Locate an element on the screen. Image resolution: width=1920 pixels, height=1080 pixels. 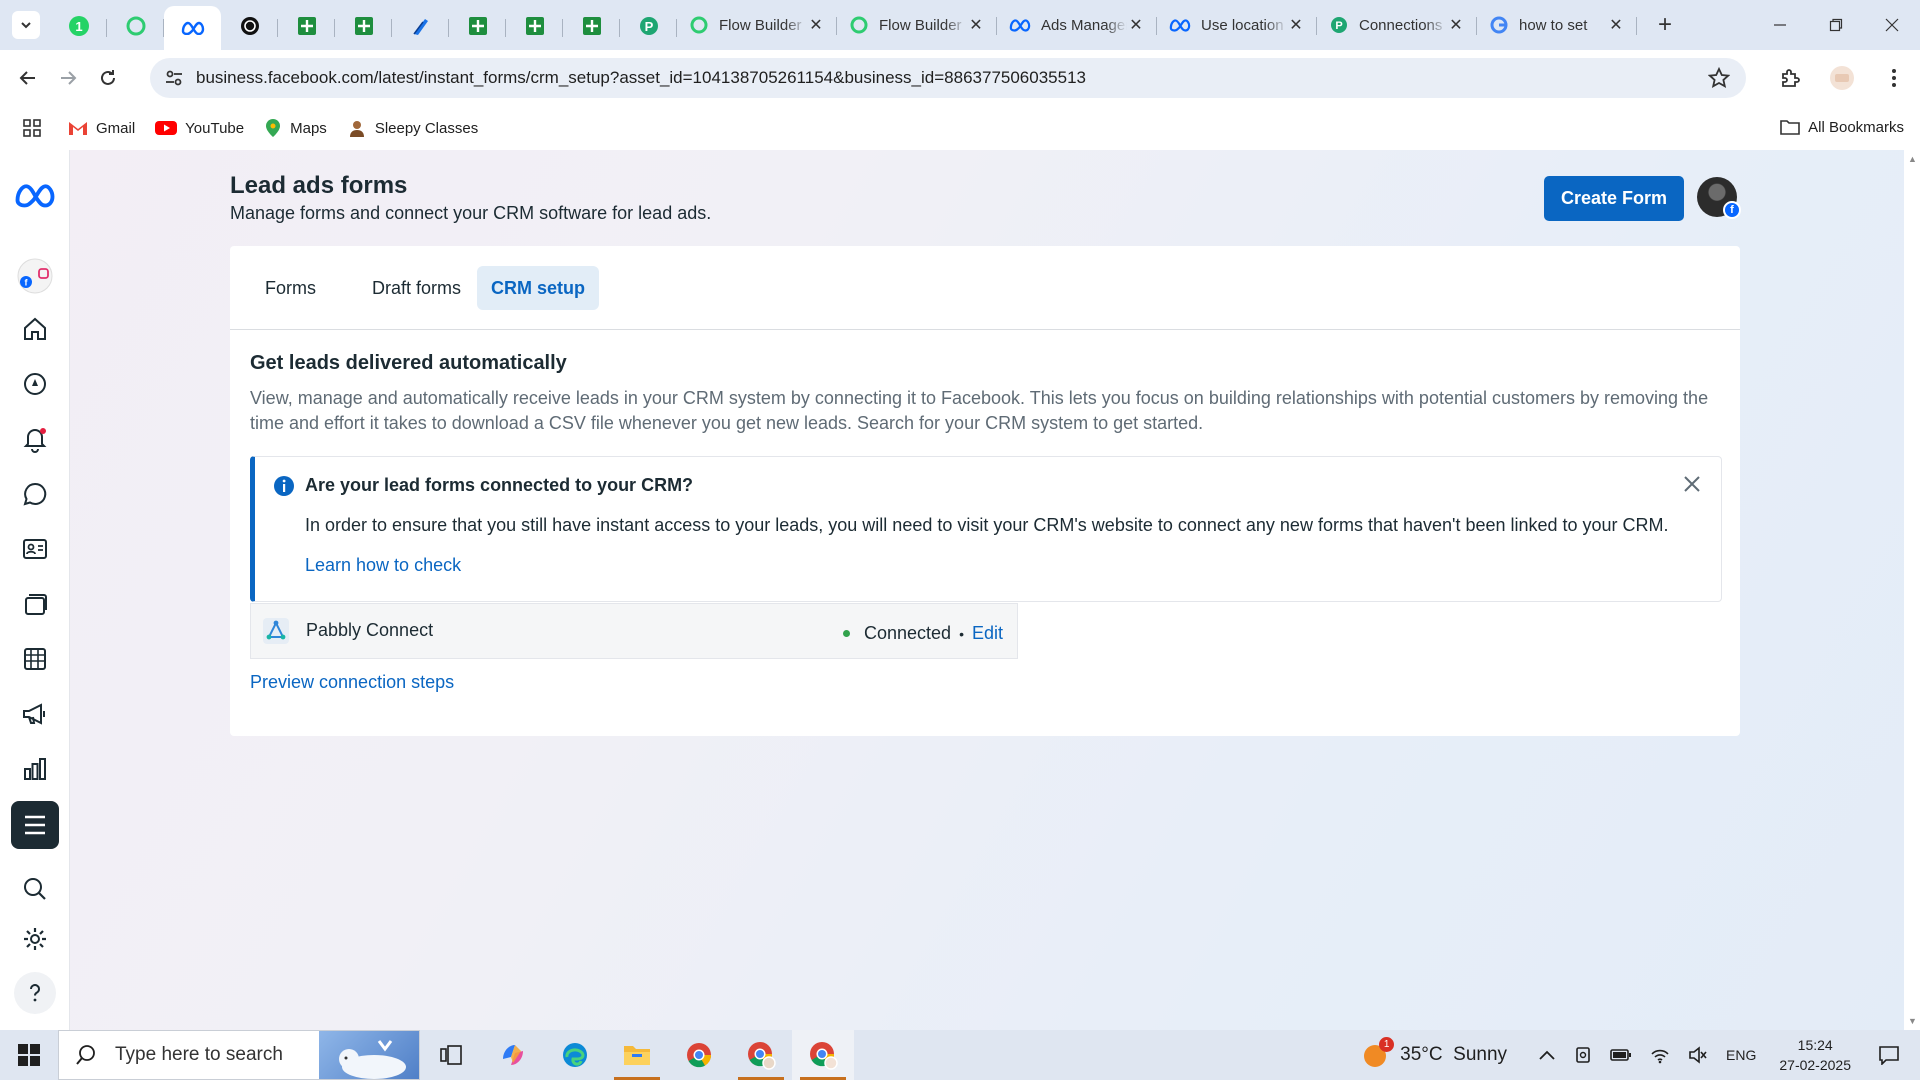
pinned-tab-active is located at coordinates (192, 28).